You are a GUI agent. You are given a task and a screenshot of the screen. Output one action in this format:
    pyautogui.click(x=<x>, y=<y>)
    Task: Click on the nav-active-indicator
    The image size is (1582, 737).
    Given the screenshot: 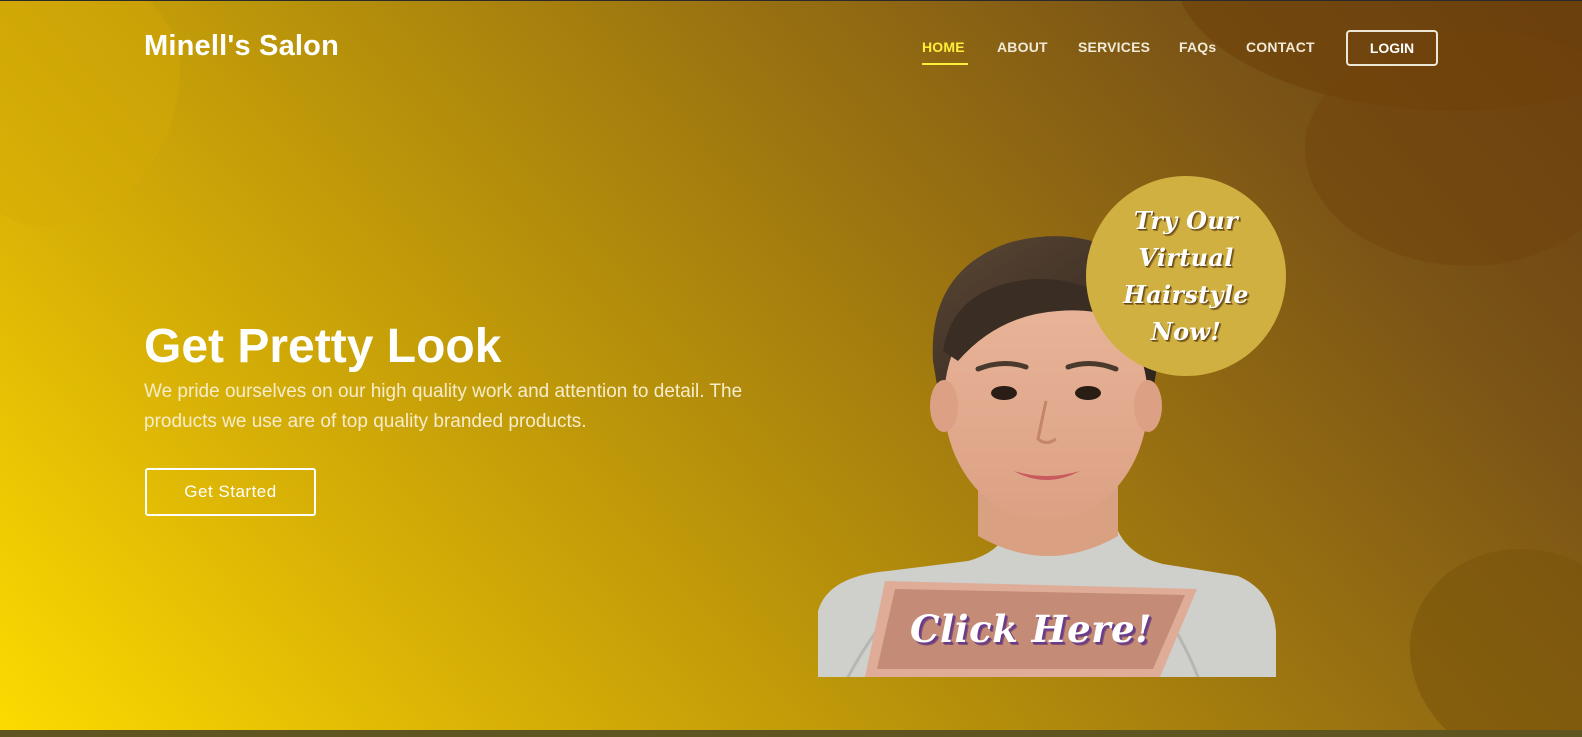 What is the action you would take?
    pyautogui.click(x=945, y=64)
    